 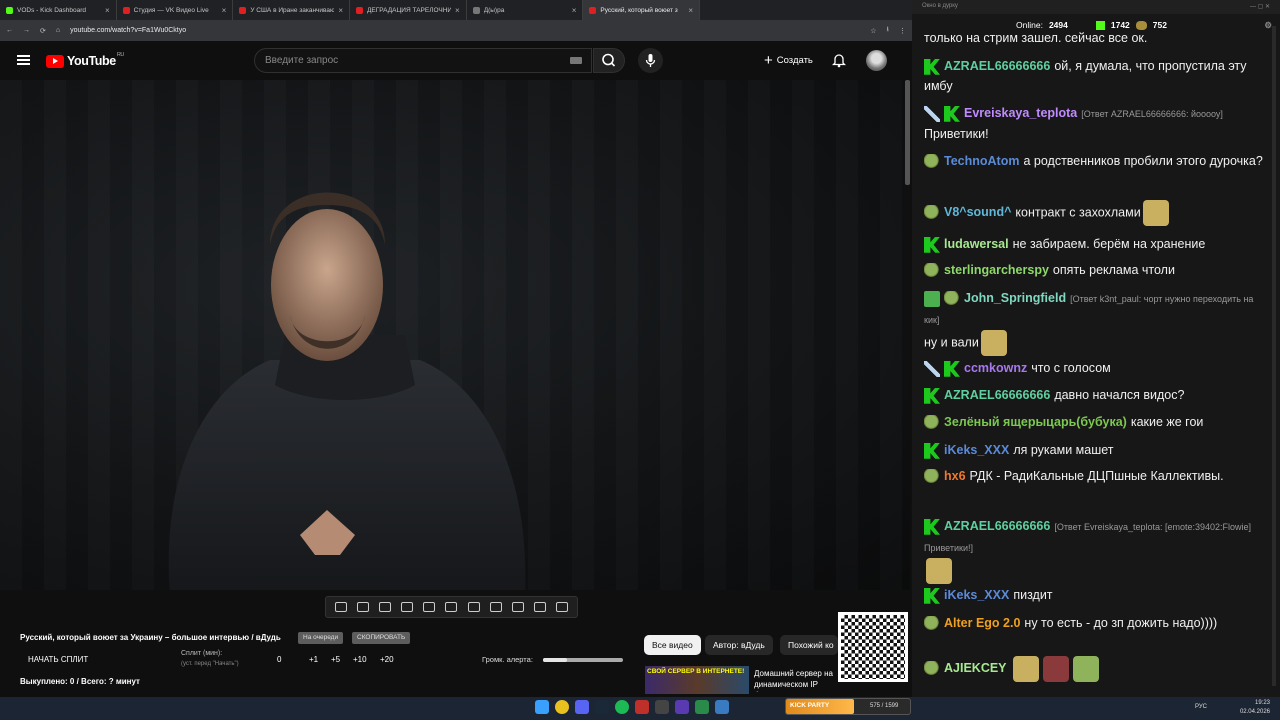 What do you see at coordinates (451, 607) in the screenshot?
I see `frames-icon` at bounding box center [451, 607].